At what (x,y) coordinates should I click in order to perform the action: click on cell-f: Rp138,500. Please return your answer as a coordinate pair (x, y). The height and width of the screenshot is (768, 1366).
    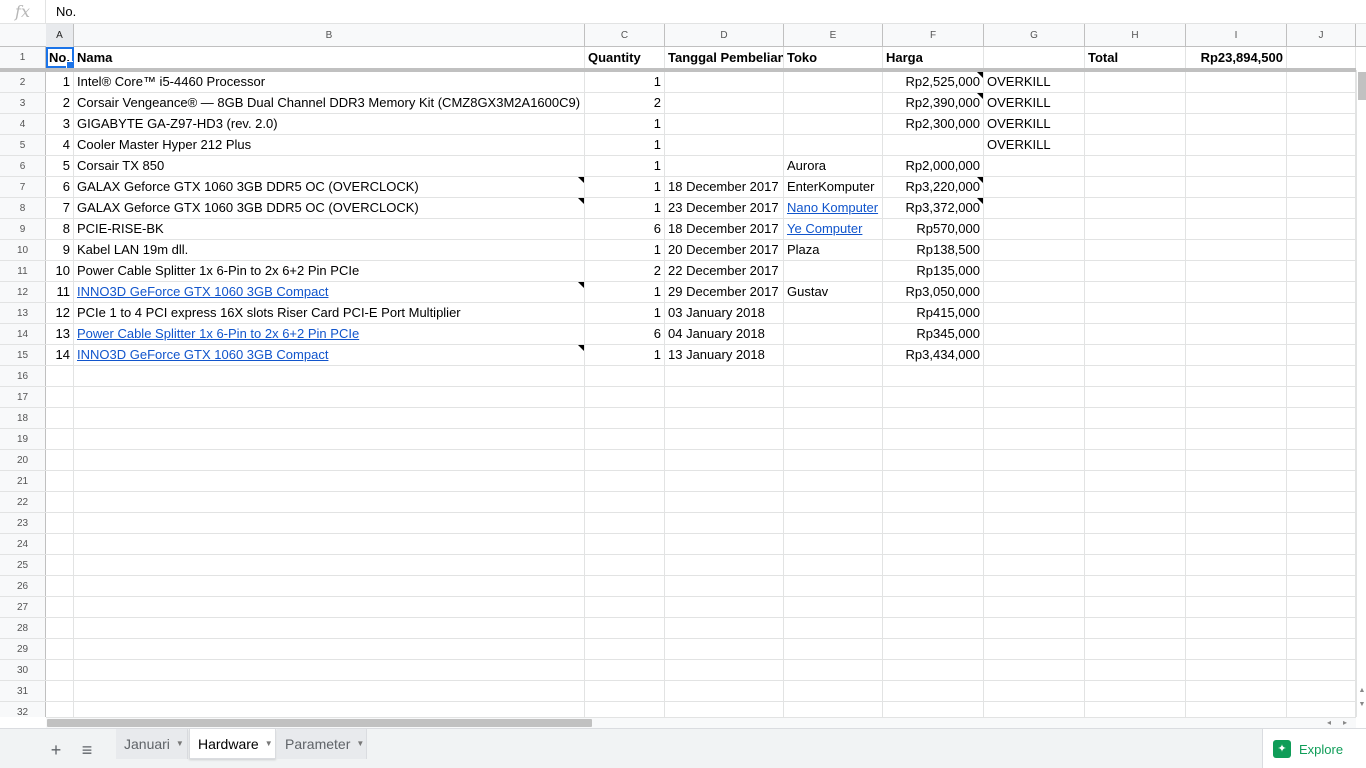
    Looking at the image, I should click on (933, 250).